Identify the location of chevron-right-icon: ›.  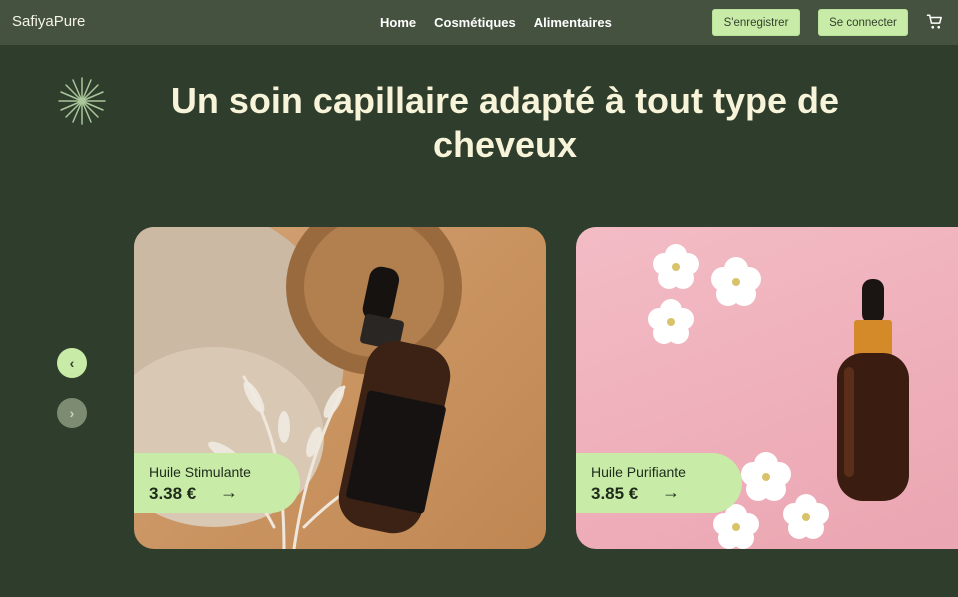
(72, 413).